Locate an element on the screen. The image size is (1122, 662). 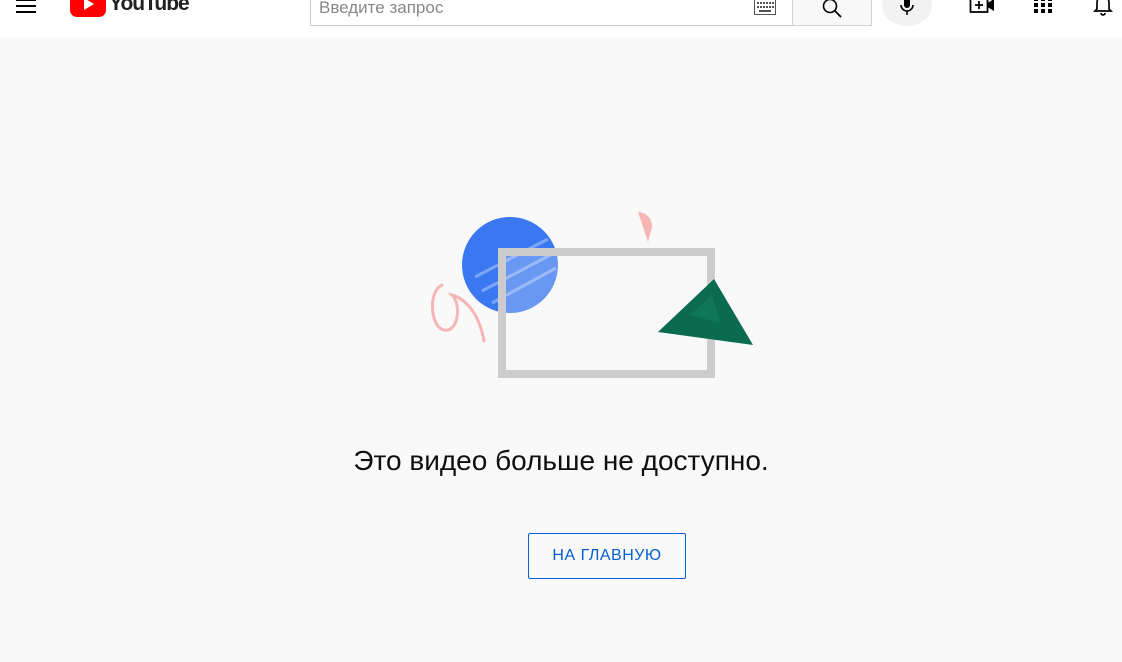
search-icon is located at coordinates (832, 9).